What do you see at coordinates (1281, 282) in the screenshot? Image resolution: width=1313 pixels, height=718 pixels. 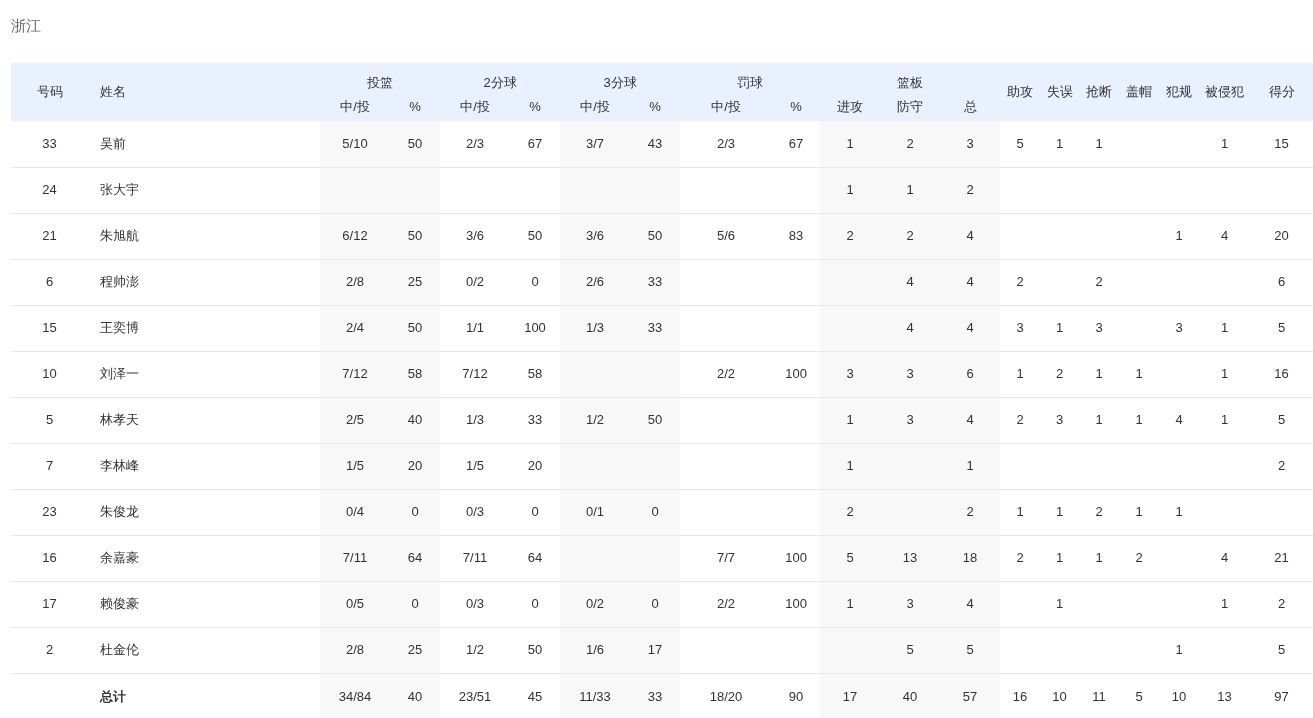 I see `table-cell: 6` at bounding box center [1281, 282].